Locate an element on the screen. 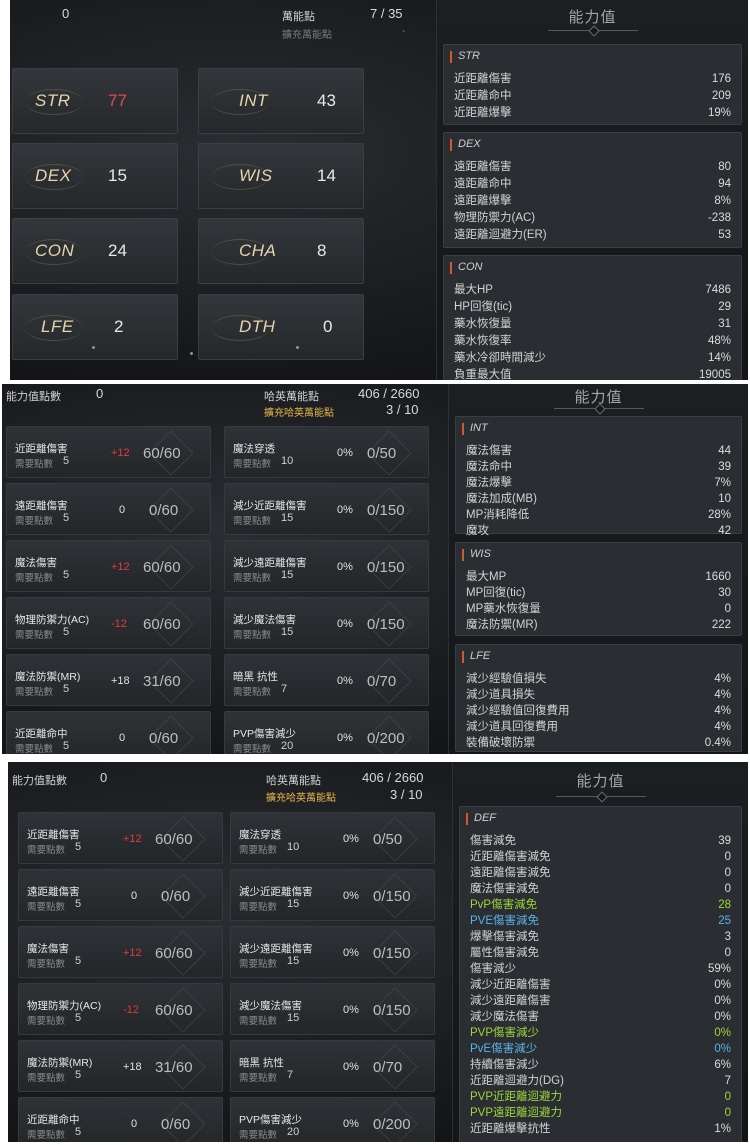 The height and width of the screenshot is (1145, 750). card-label: 物理防禦力(AC) is located at coordinates (64, 1006).